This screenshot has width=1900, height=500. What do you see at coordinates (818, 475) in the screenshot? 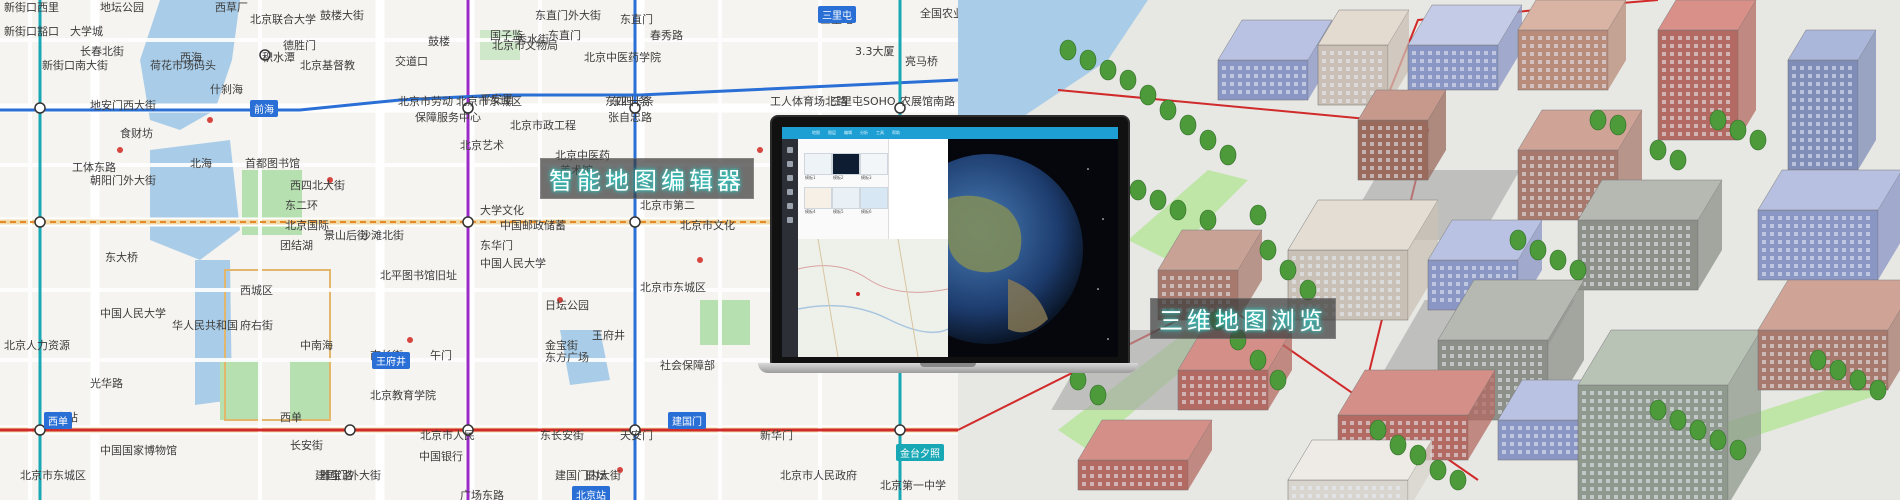
I see `map-place-label: 北京市人民政府` at bounding box center [818, 475].